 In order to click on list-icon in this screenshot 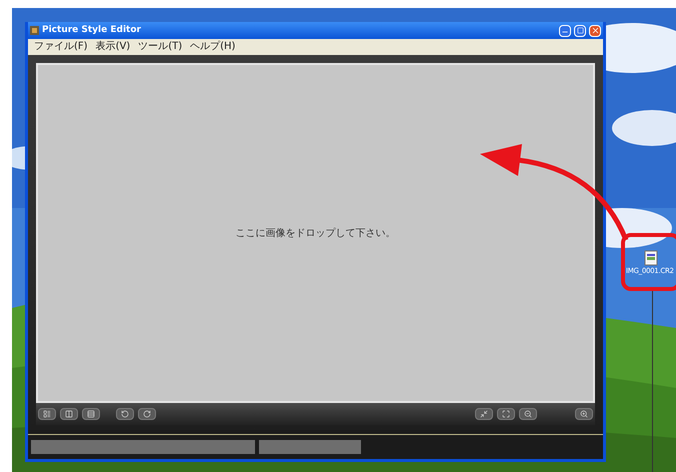, I will do `click(47, 414)`.